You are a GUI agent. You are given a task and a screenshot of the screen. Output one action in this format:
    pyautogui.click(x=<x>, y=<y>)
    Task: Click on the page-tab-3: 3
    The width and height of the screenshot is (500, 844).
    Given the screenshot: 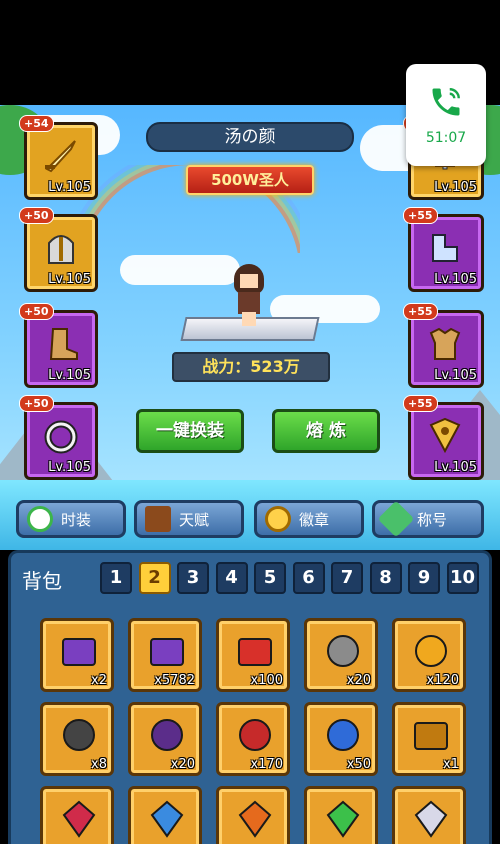 What is the action you would take?
    pyautogui.click(x=193, y=578)
    